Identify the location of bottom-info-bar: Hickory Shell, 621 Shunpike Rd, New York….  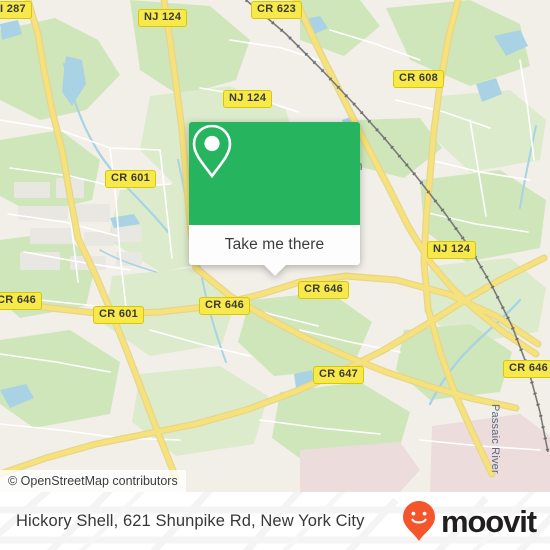
(275, 521).